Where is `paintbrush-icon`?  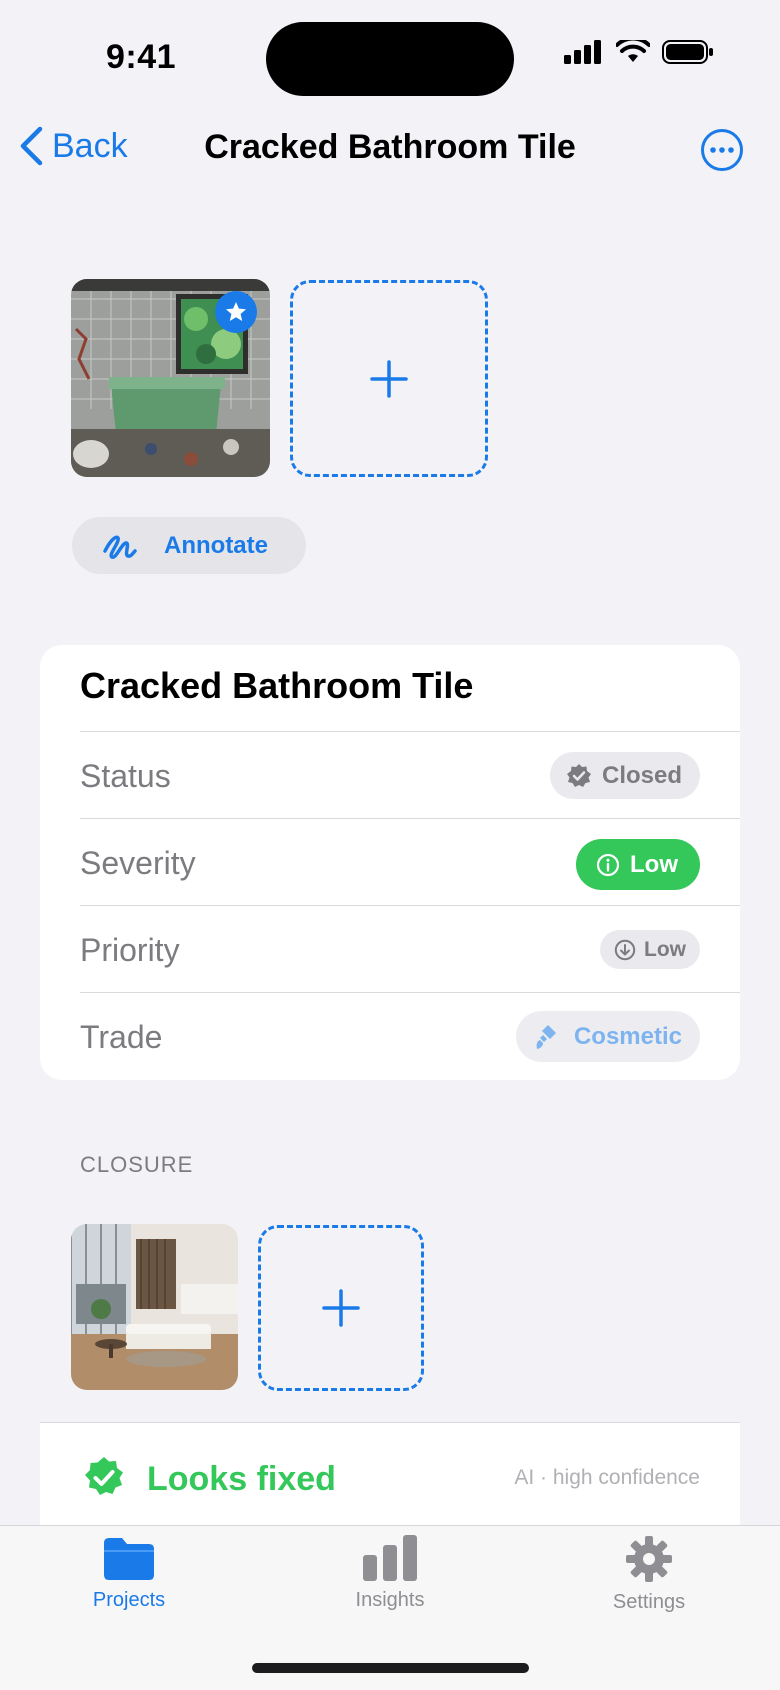 paintbrush-icon is located at coordinates (546, 1036).